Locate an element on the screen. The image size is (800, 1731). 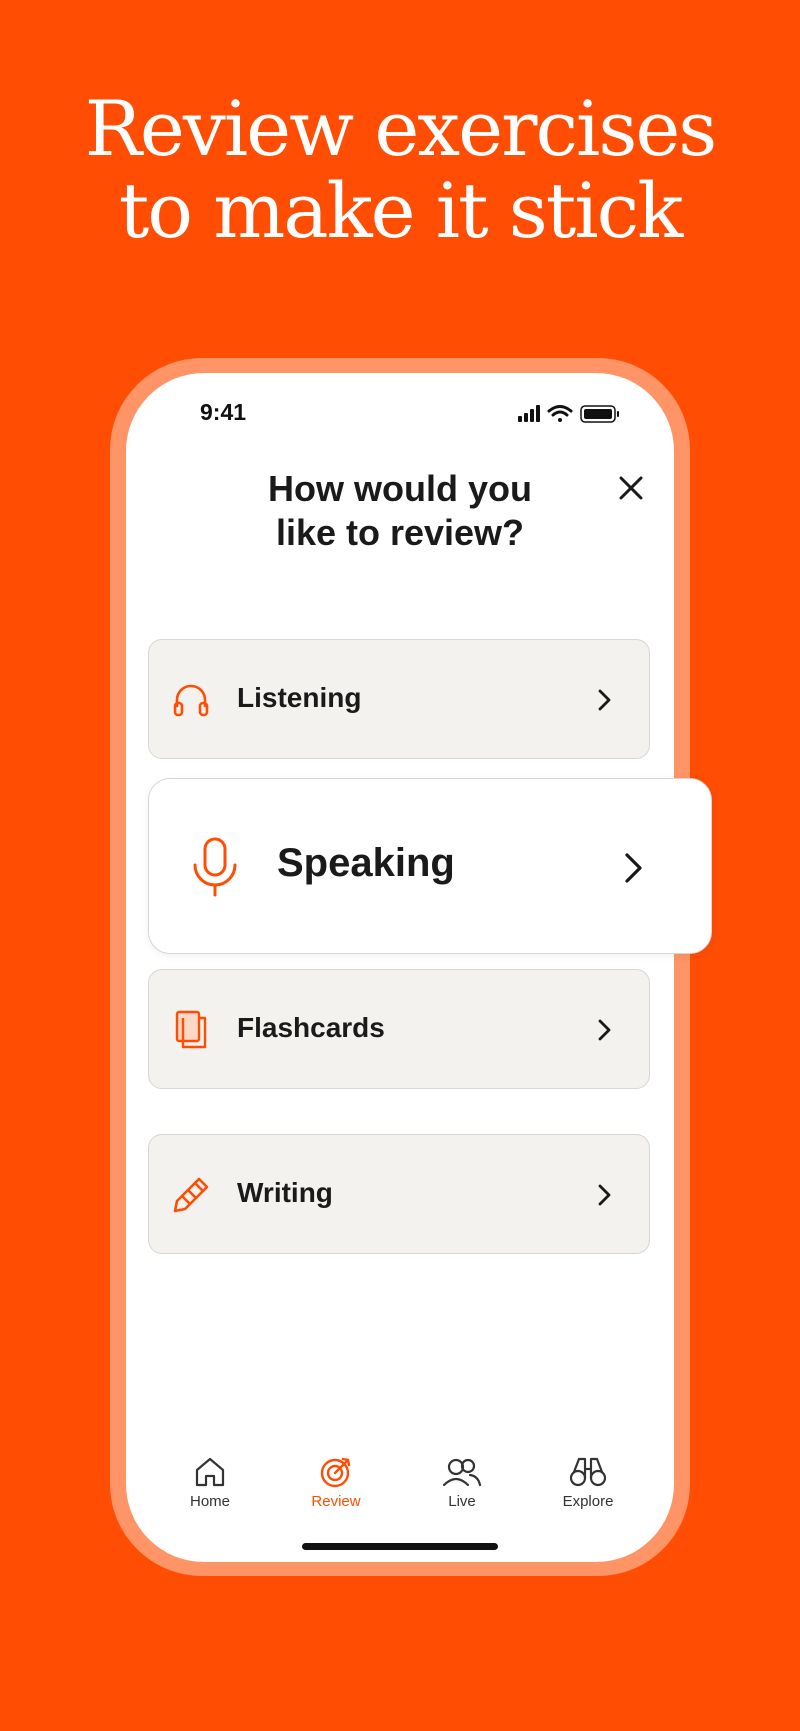
nav-label: Explore is located at coordinates (588, 1501).